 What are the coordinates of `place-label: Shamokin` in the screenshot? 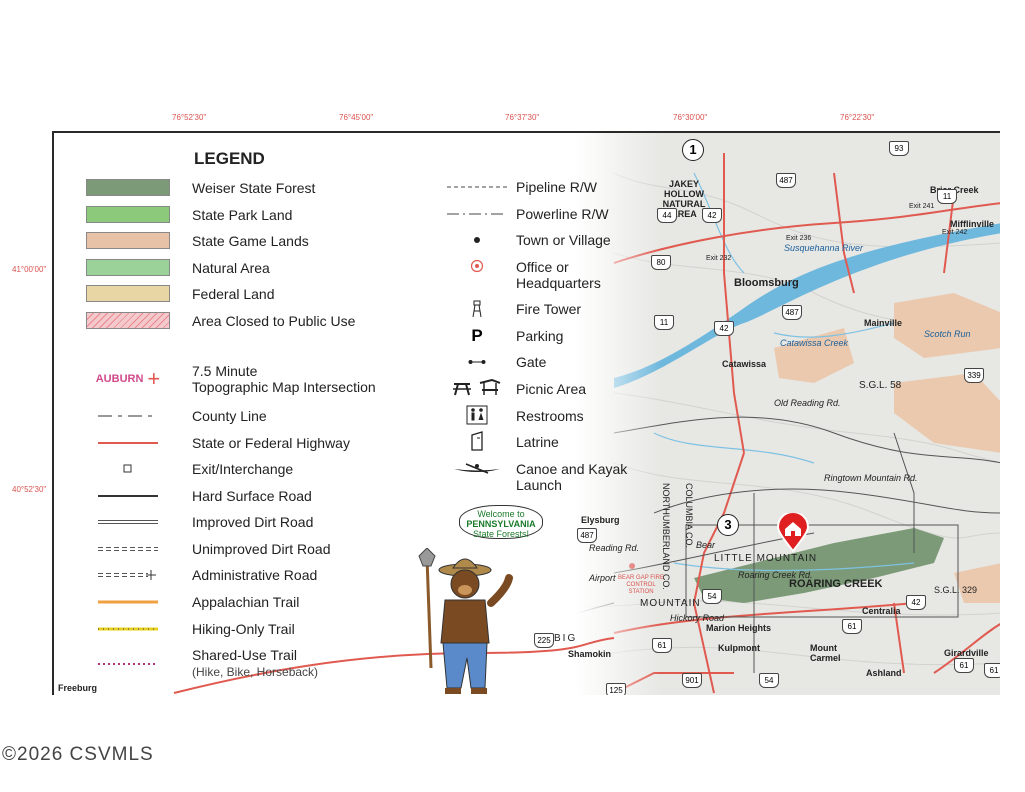 It's located at (590, 654).